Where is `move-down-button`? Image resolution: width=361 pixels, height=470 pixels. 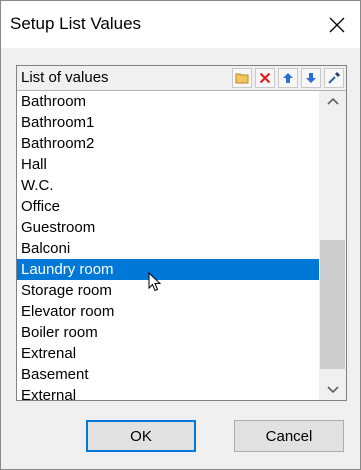
move-down-button is located at coordinates (311, 78).